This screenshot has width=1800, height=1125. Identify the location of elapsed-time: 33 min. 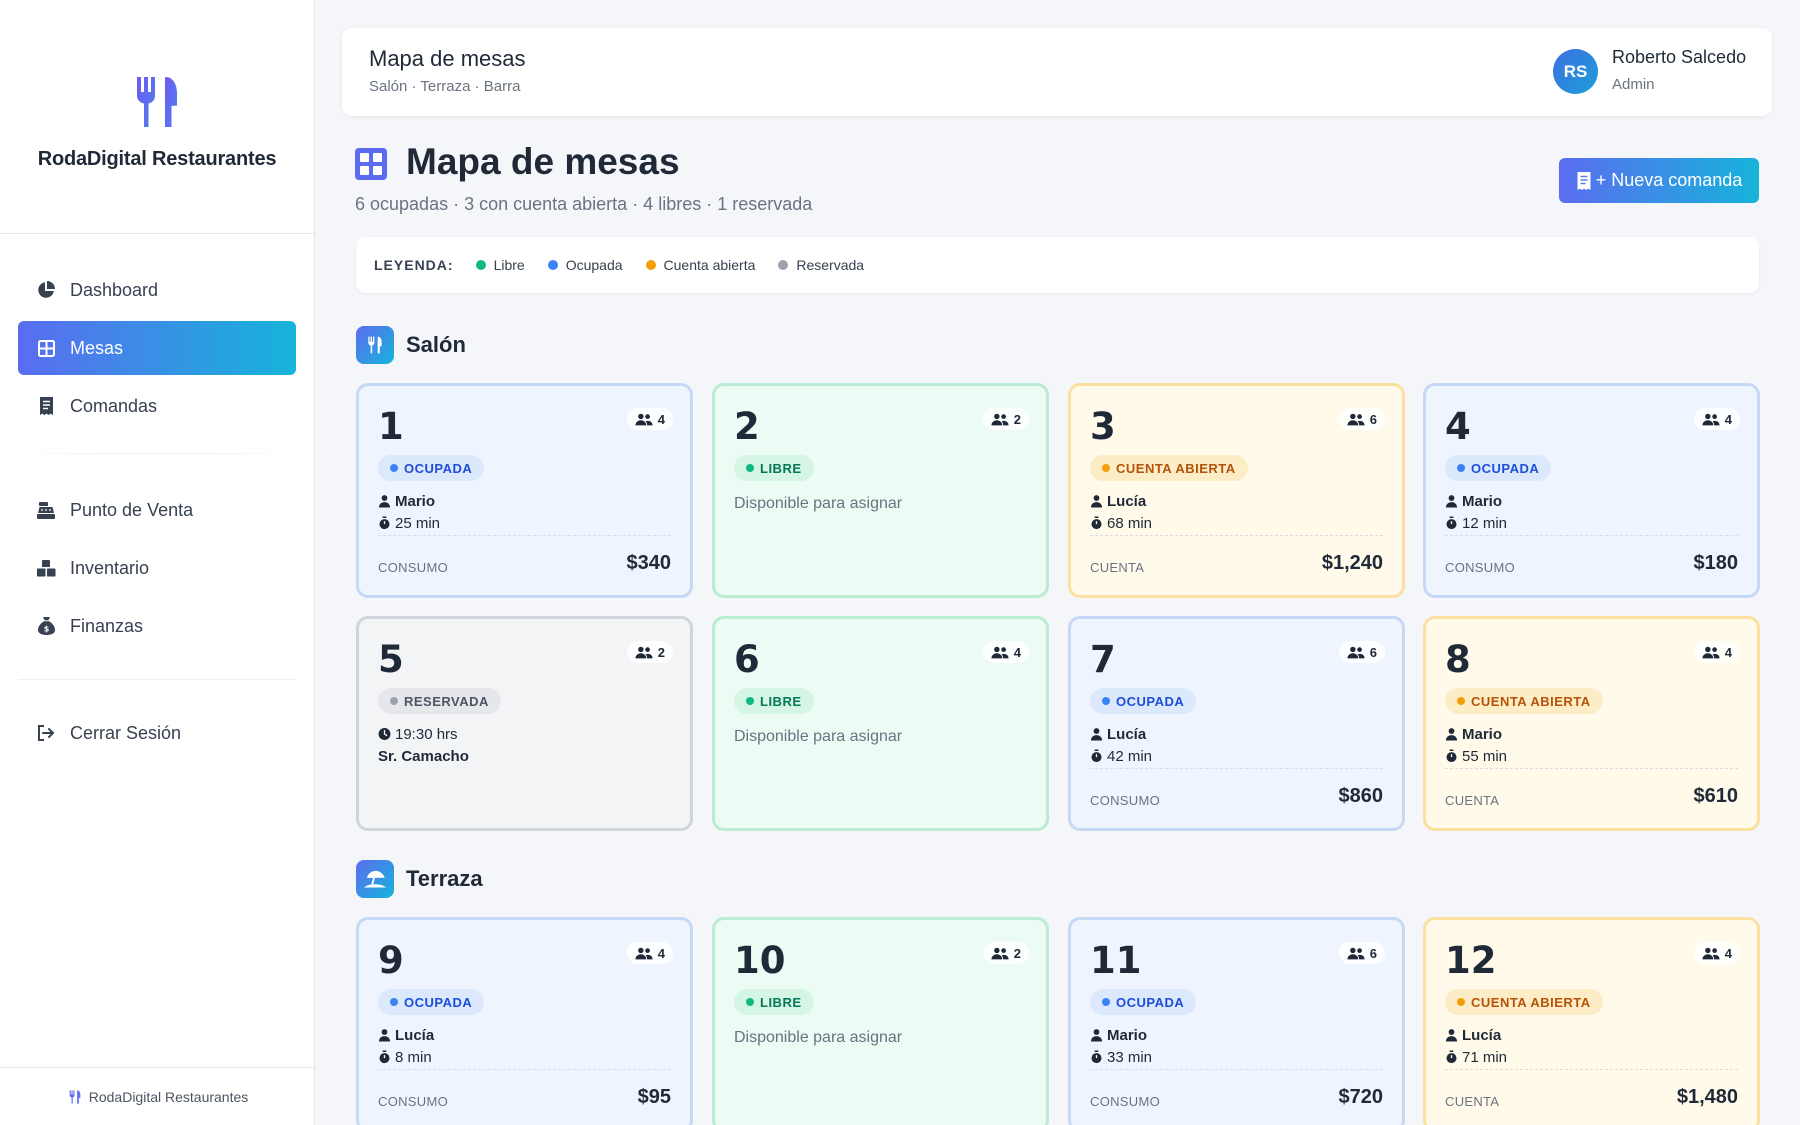
(1236, 1057).